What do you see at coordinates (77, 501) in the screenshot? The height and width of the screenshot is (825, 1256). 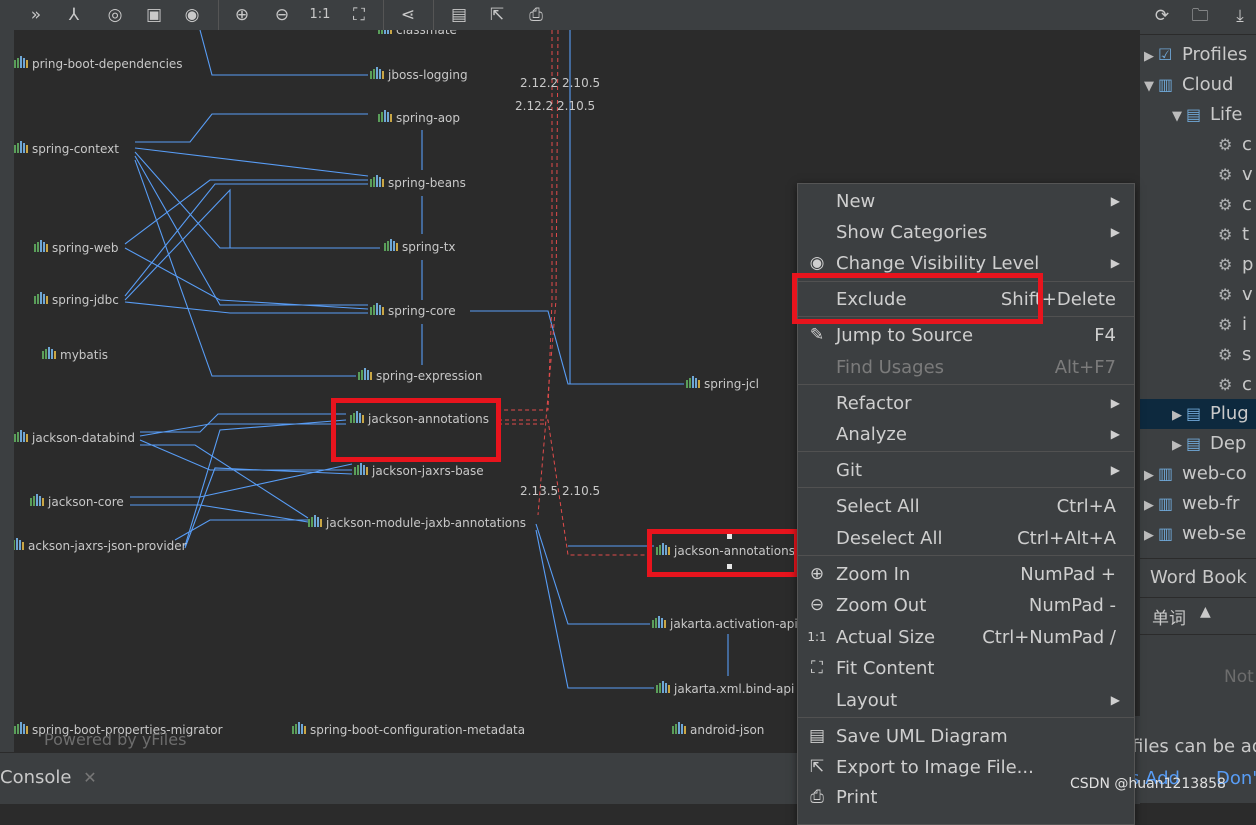 I see `dependency-node: jackson-core` at bounding box center [77, 501].